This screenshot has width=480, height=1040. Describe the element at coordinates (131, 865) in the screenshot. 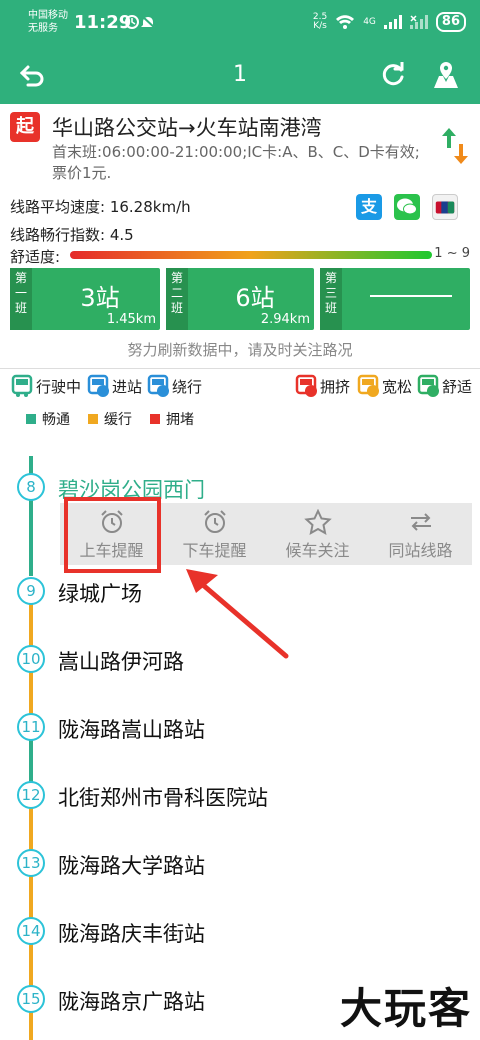

I see `stop-name: 陇海路大学路站` at that location.